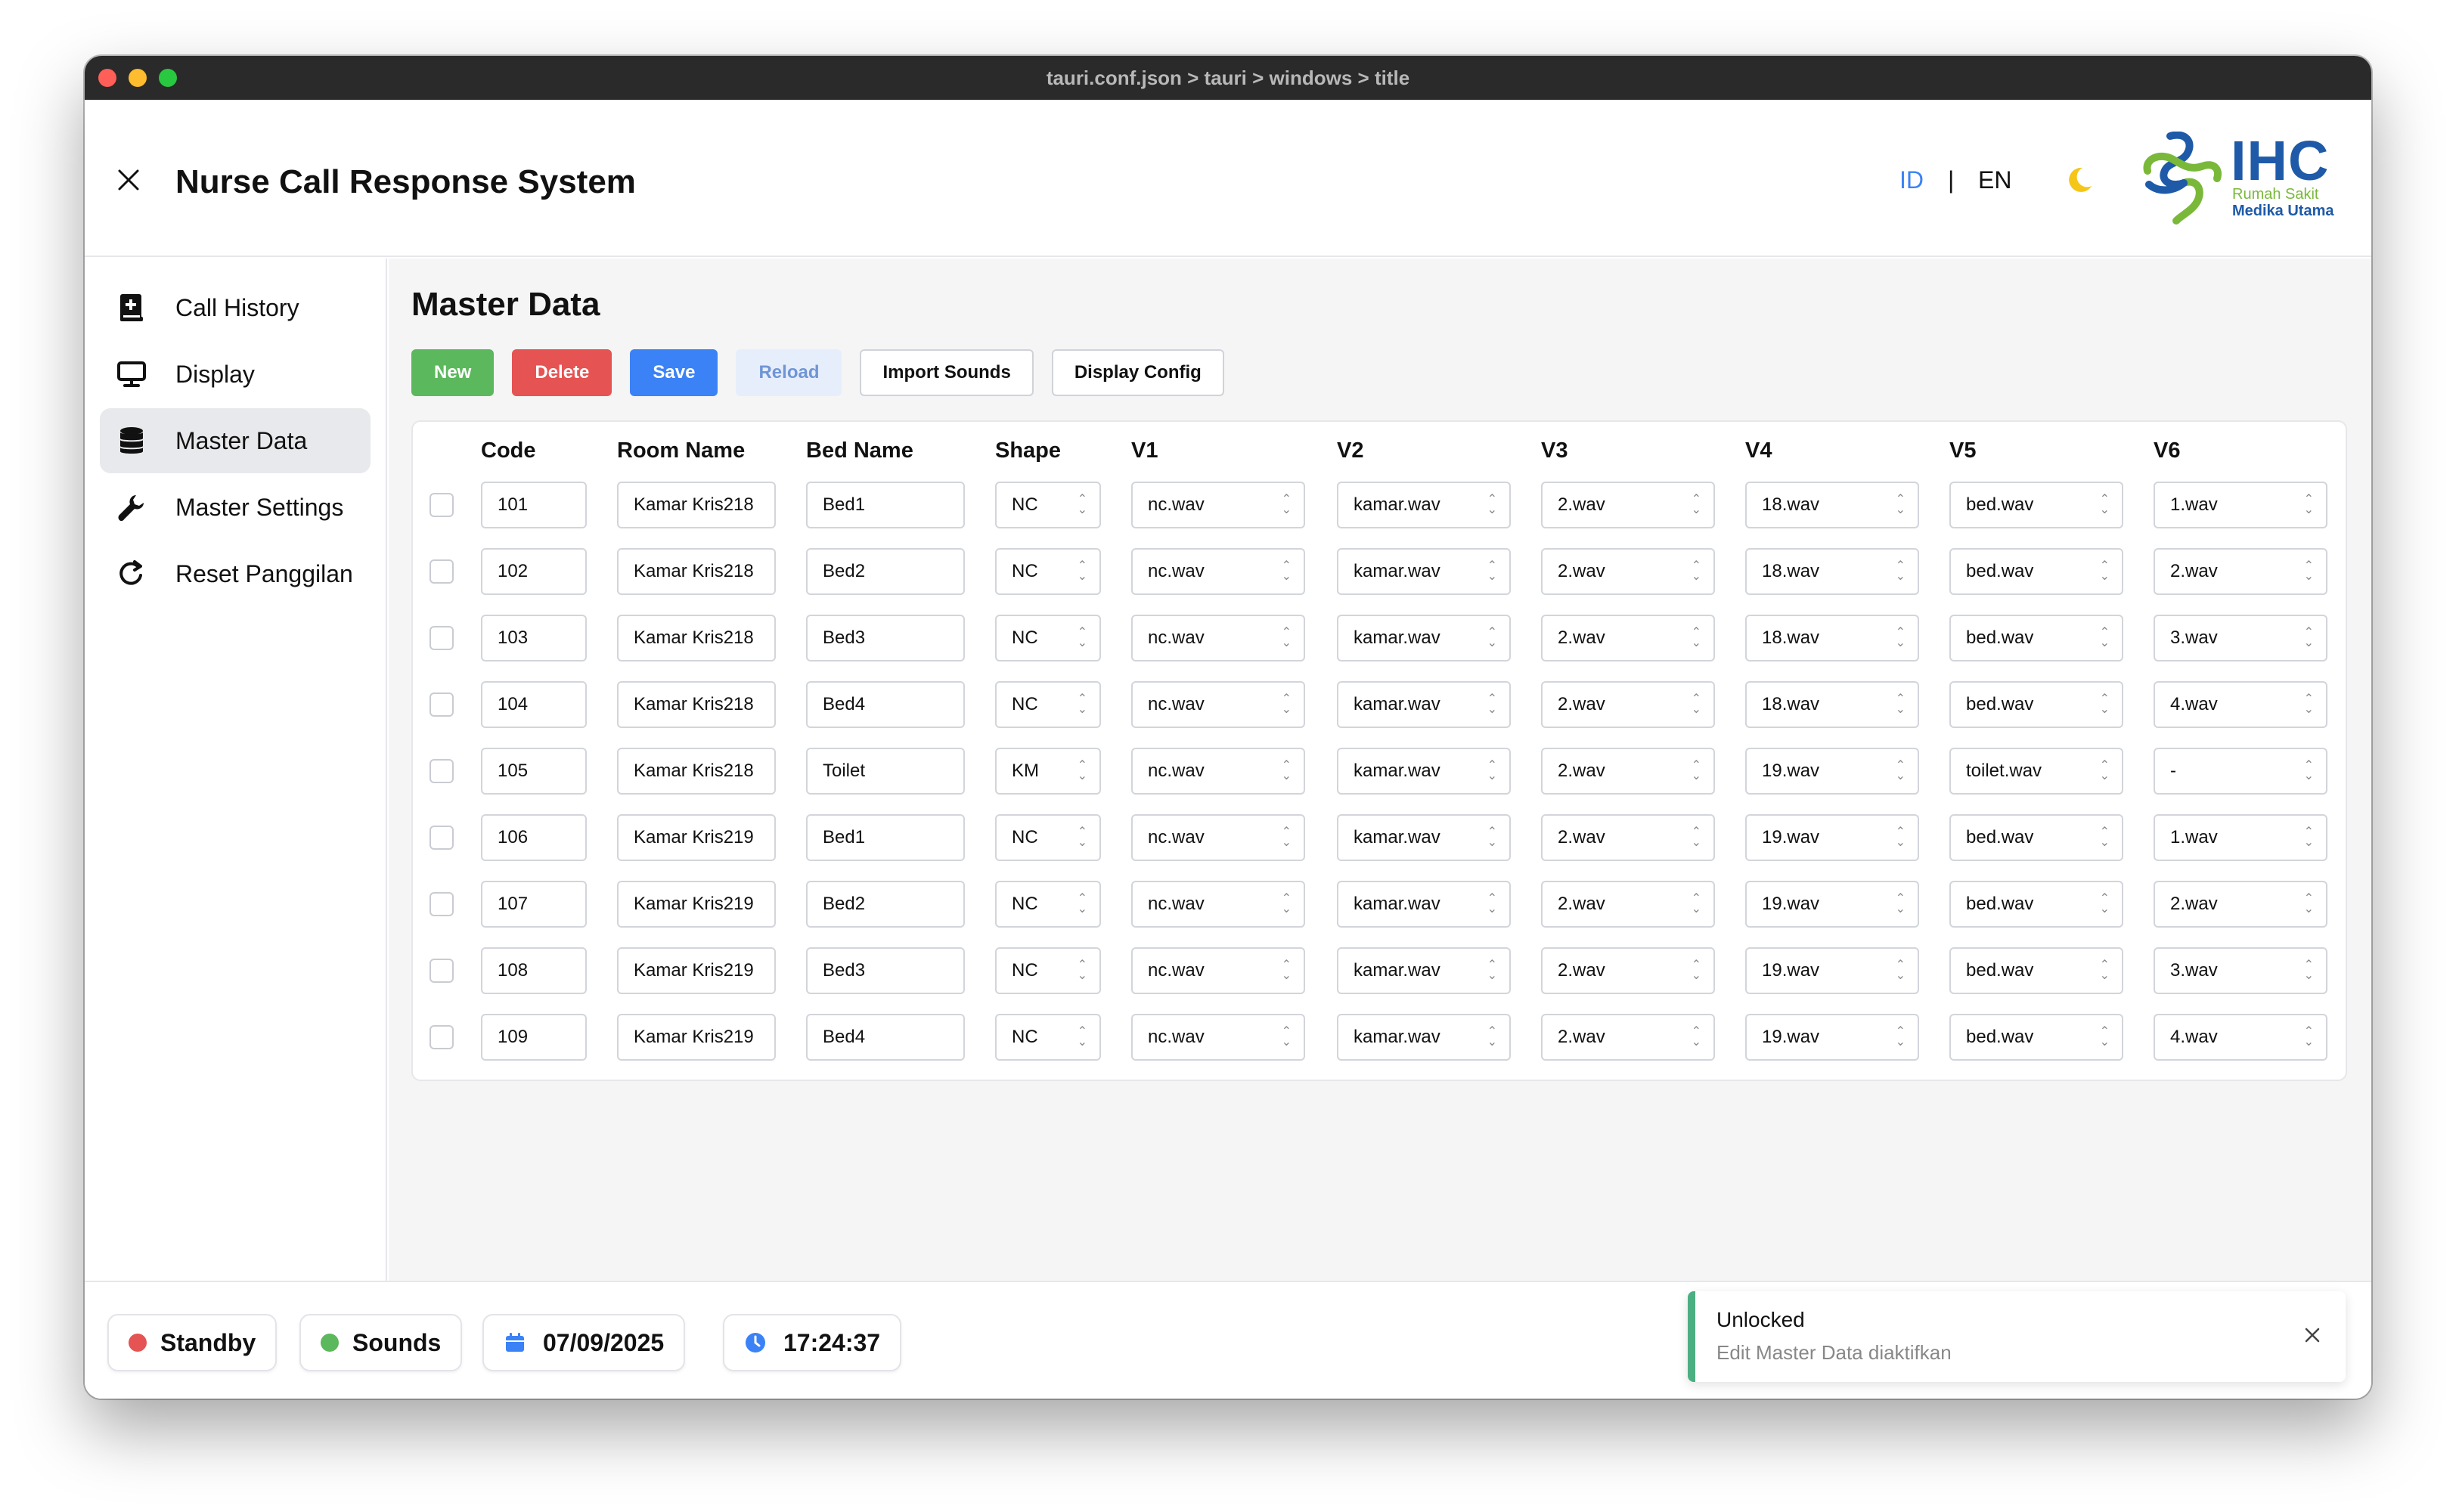 The width and height of the screenshot is (2456, 1512). I want to click on close-window-button, so click(107, 78).